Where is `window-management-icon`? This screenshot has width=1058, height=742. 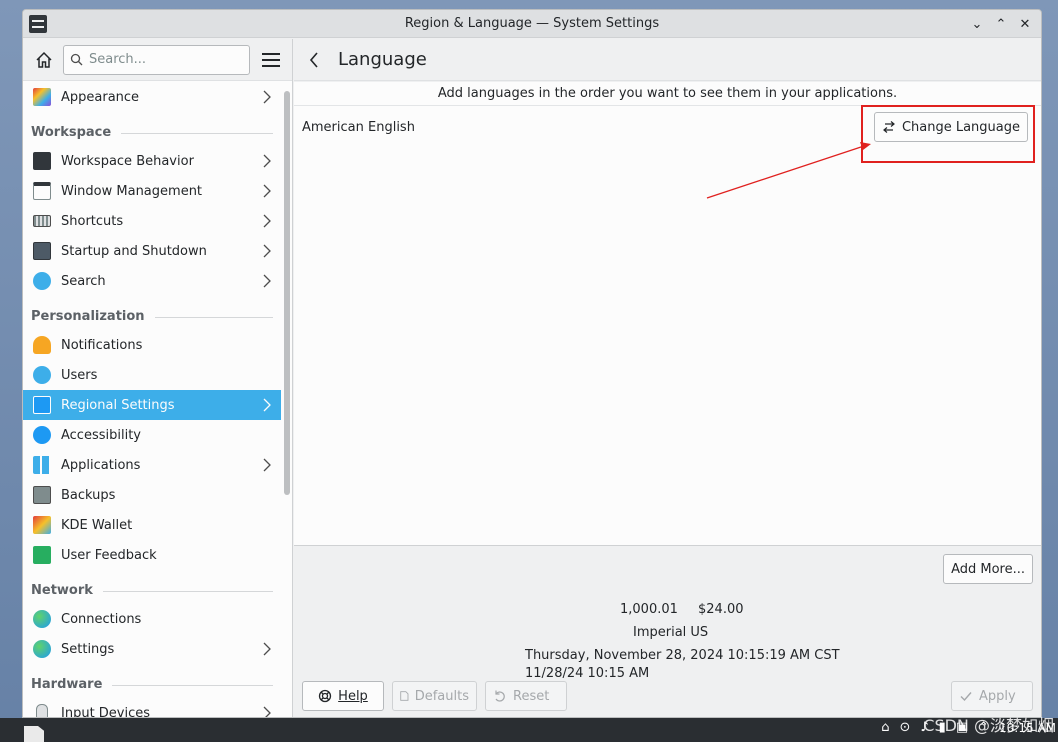 window-management-icon is located at coordinates (42, 191).